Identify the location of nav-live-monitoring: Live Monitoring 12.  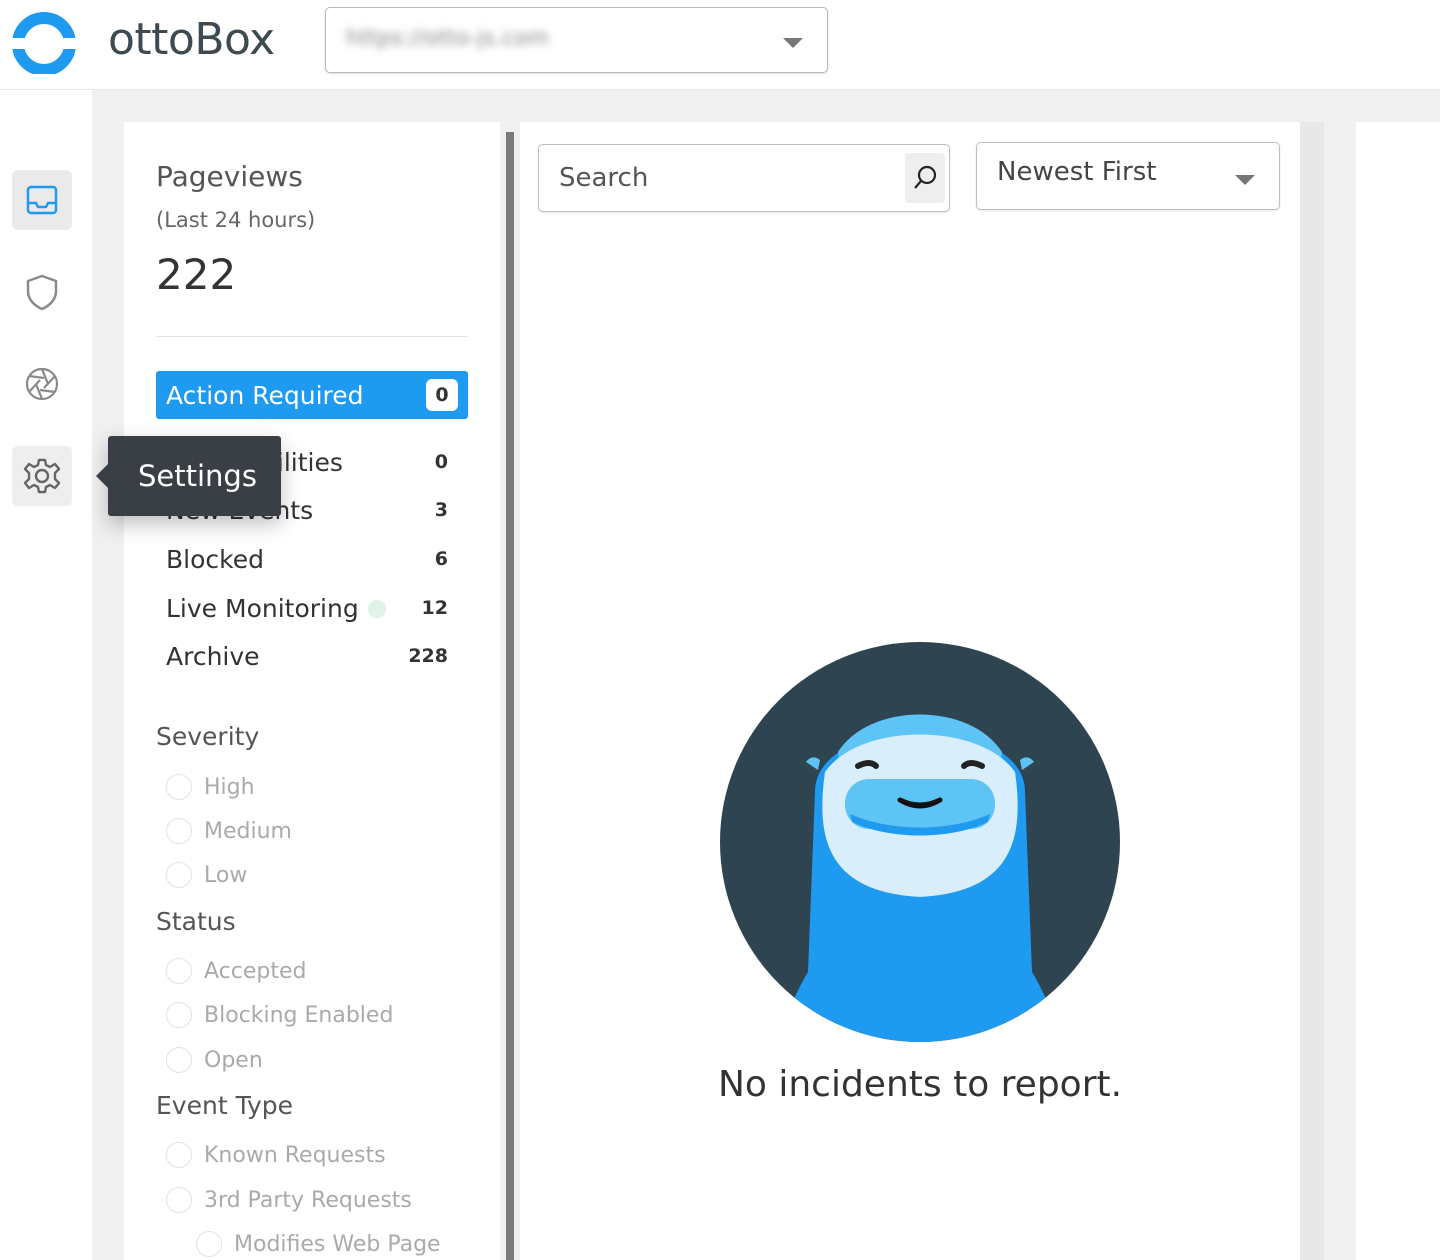
(307, 608).